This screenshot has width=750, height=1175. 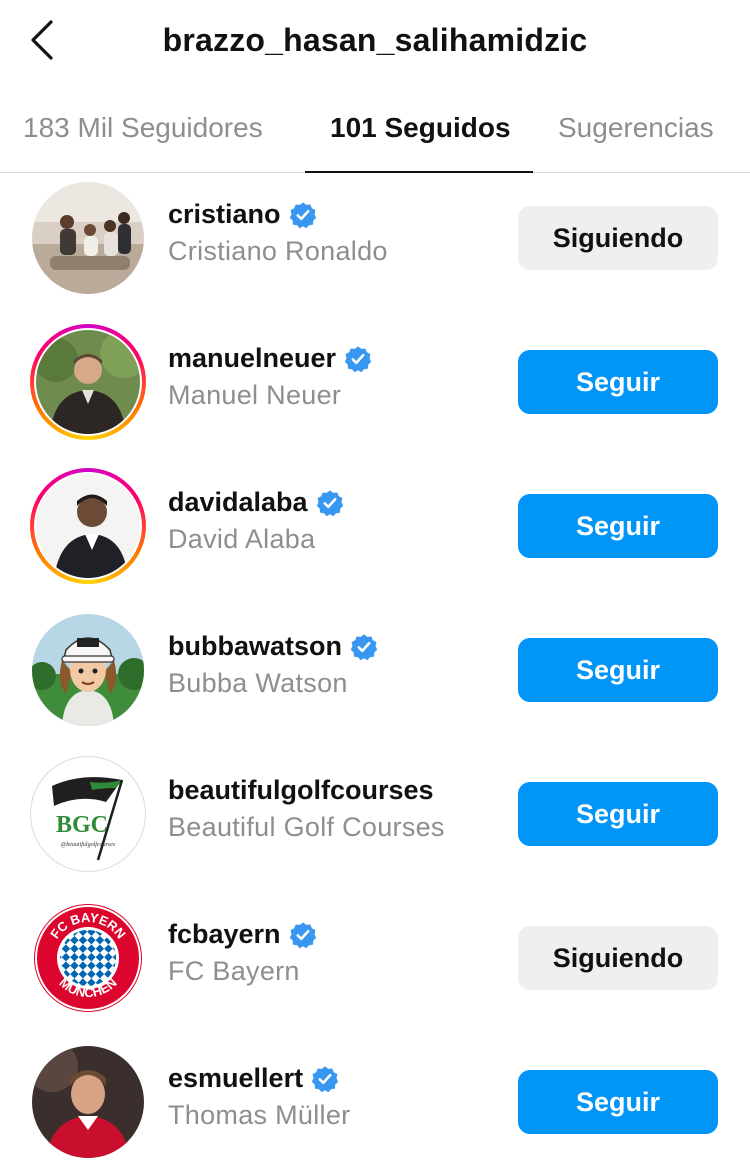 What do you see at coordinates (224, 214) in the screenshot?
I see `username: cristiano` at bounding box center [224, 214].